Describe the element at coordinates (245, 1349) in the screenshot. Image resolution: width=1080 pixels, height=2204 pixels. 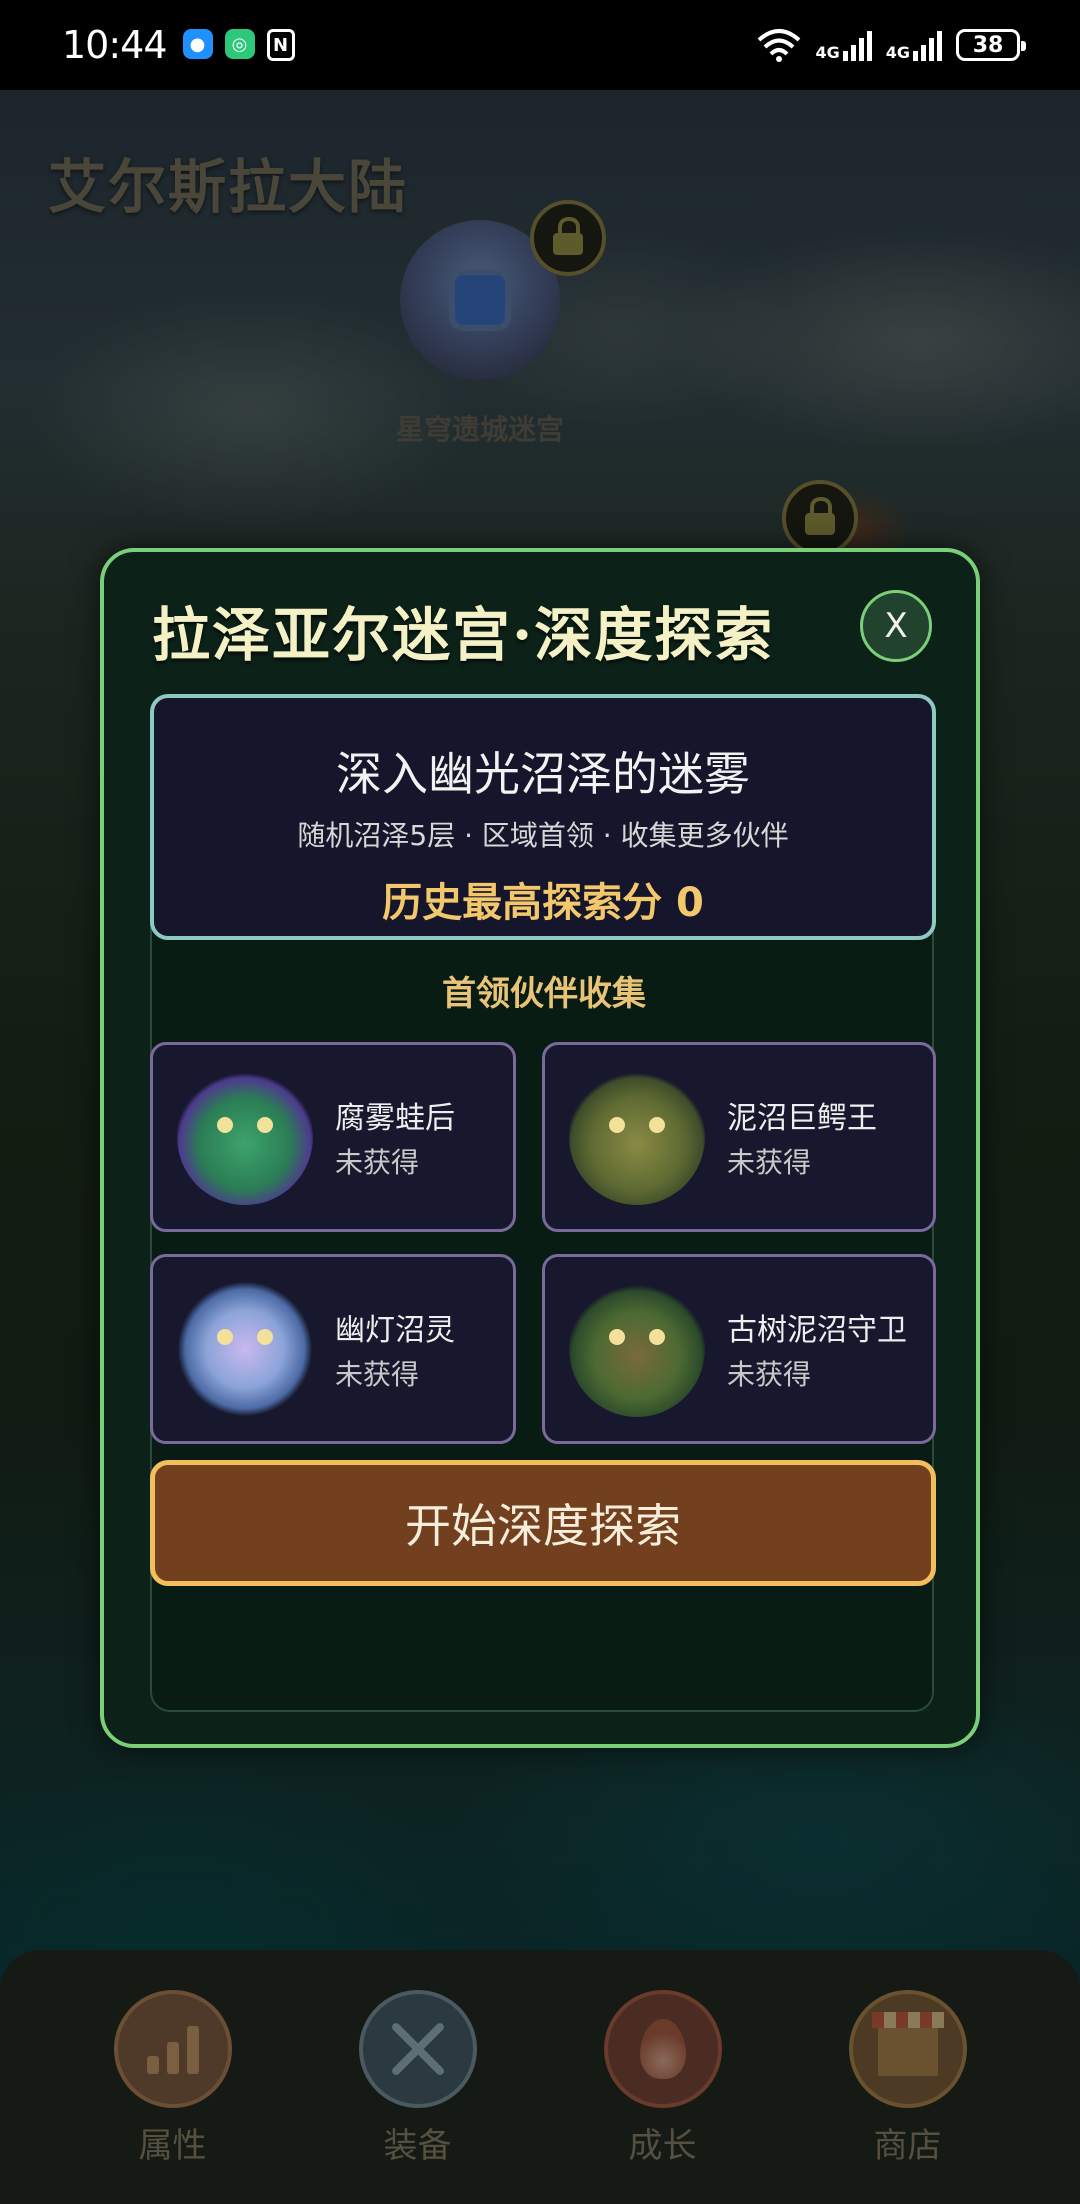
I see `lantern-spirit-portrait-icon` at that location.